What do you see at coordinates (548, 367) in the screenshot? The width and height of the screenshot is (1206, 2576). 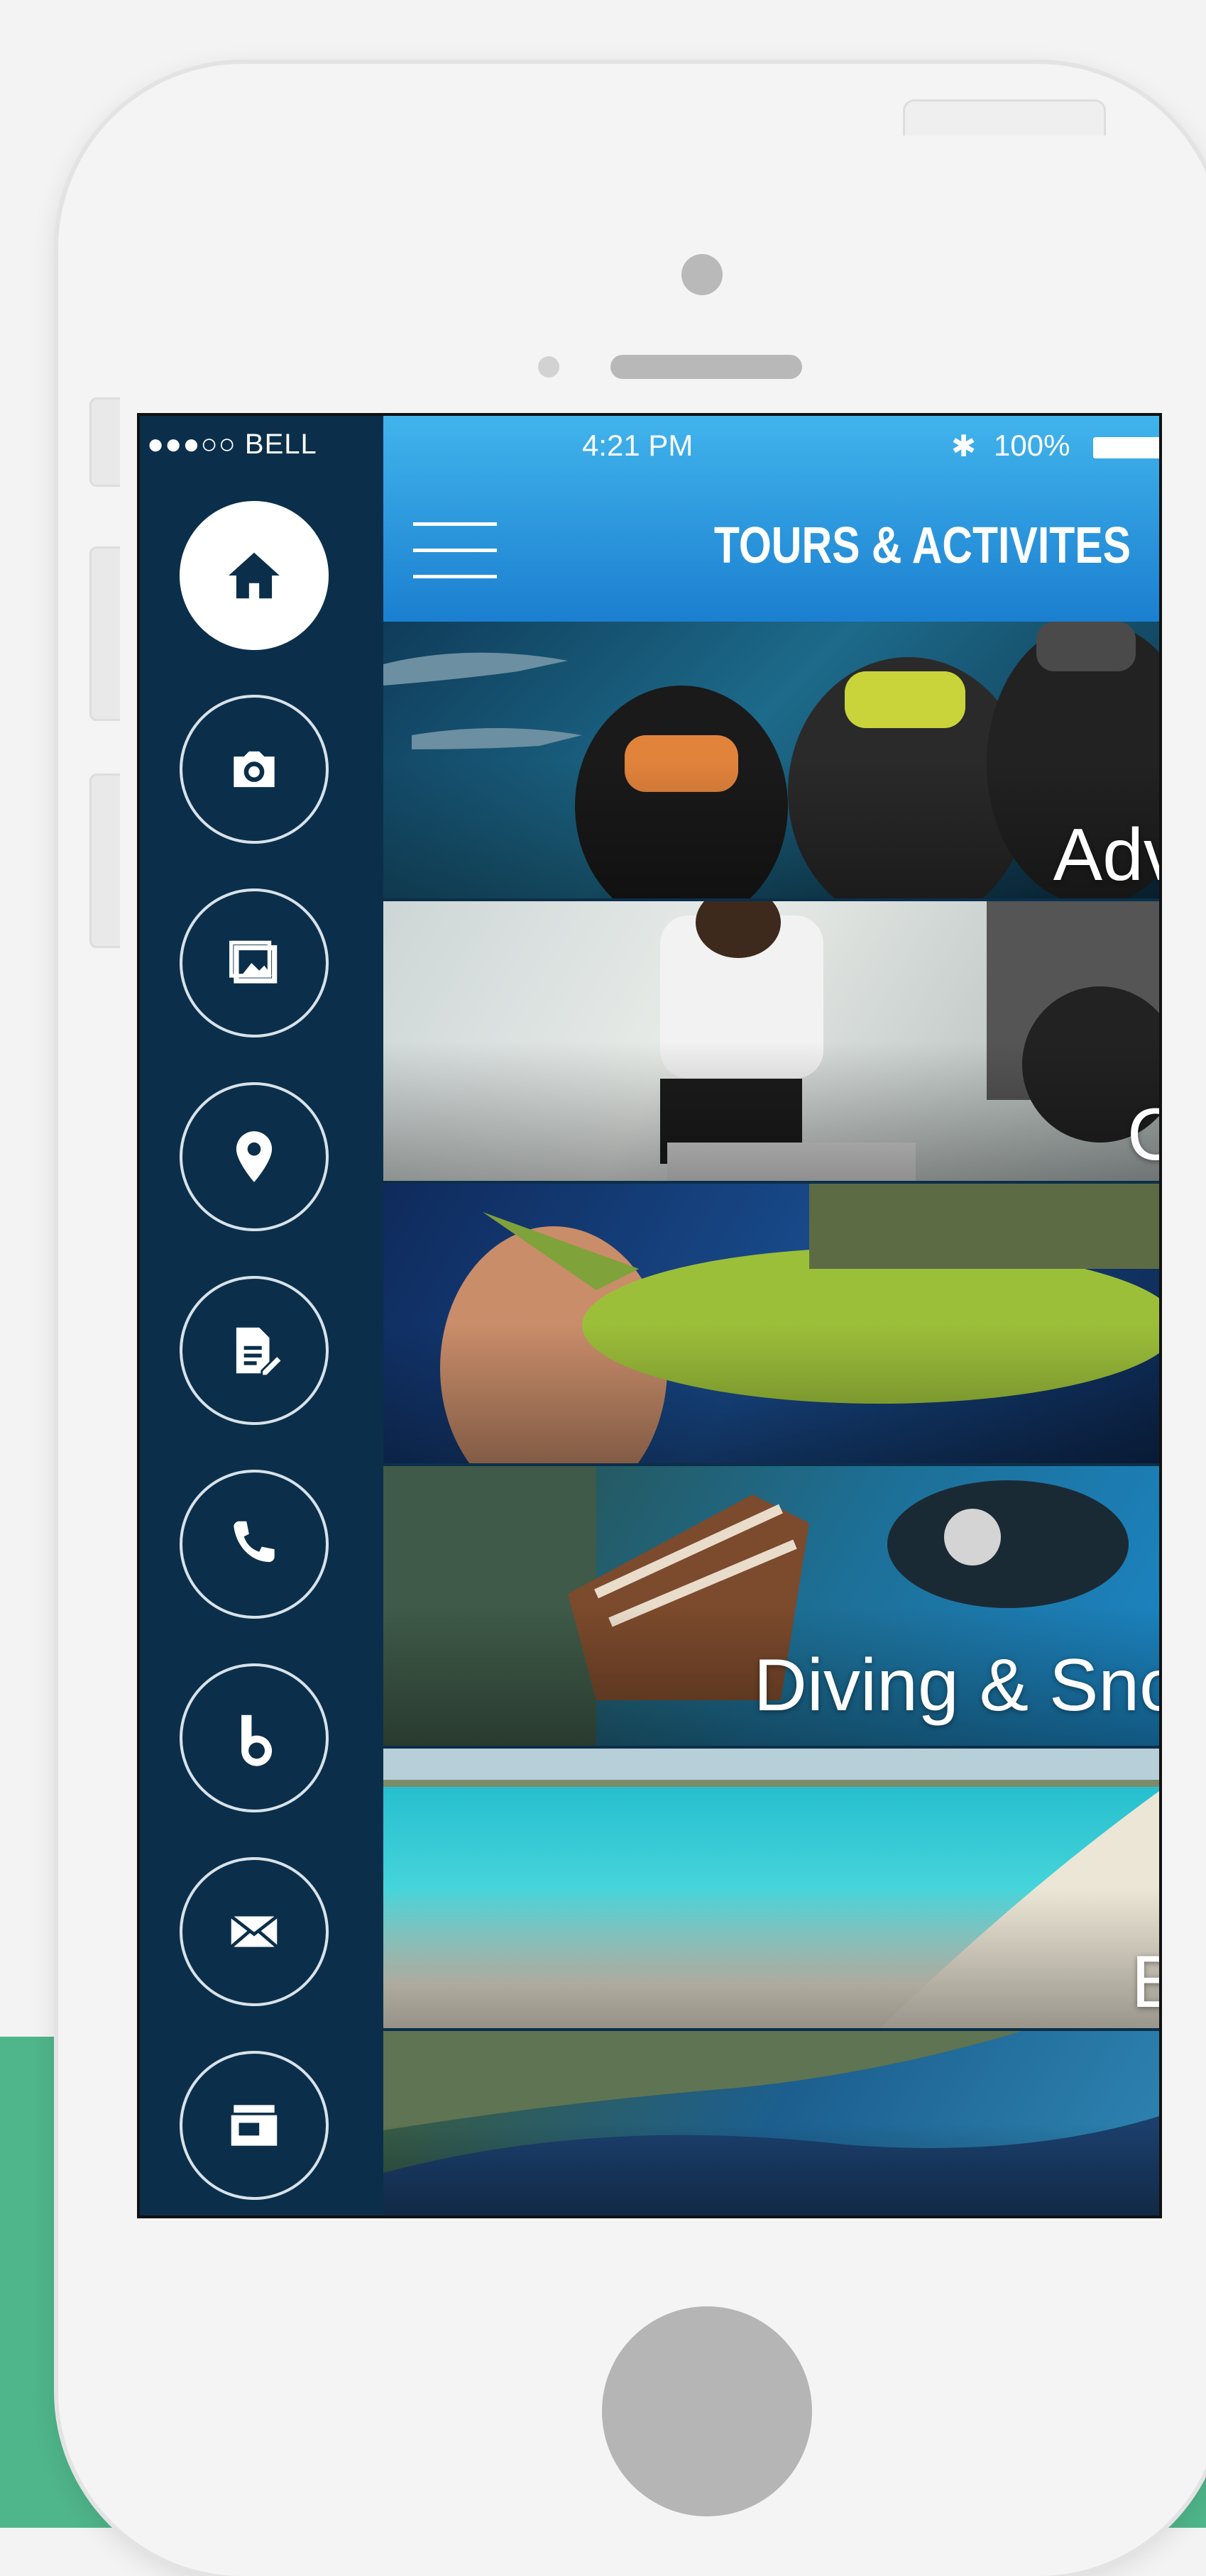 I see `proximity-sensor` at bounding box center [548, 367].